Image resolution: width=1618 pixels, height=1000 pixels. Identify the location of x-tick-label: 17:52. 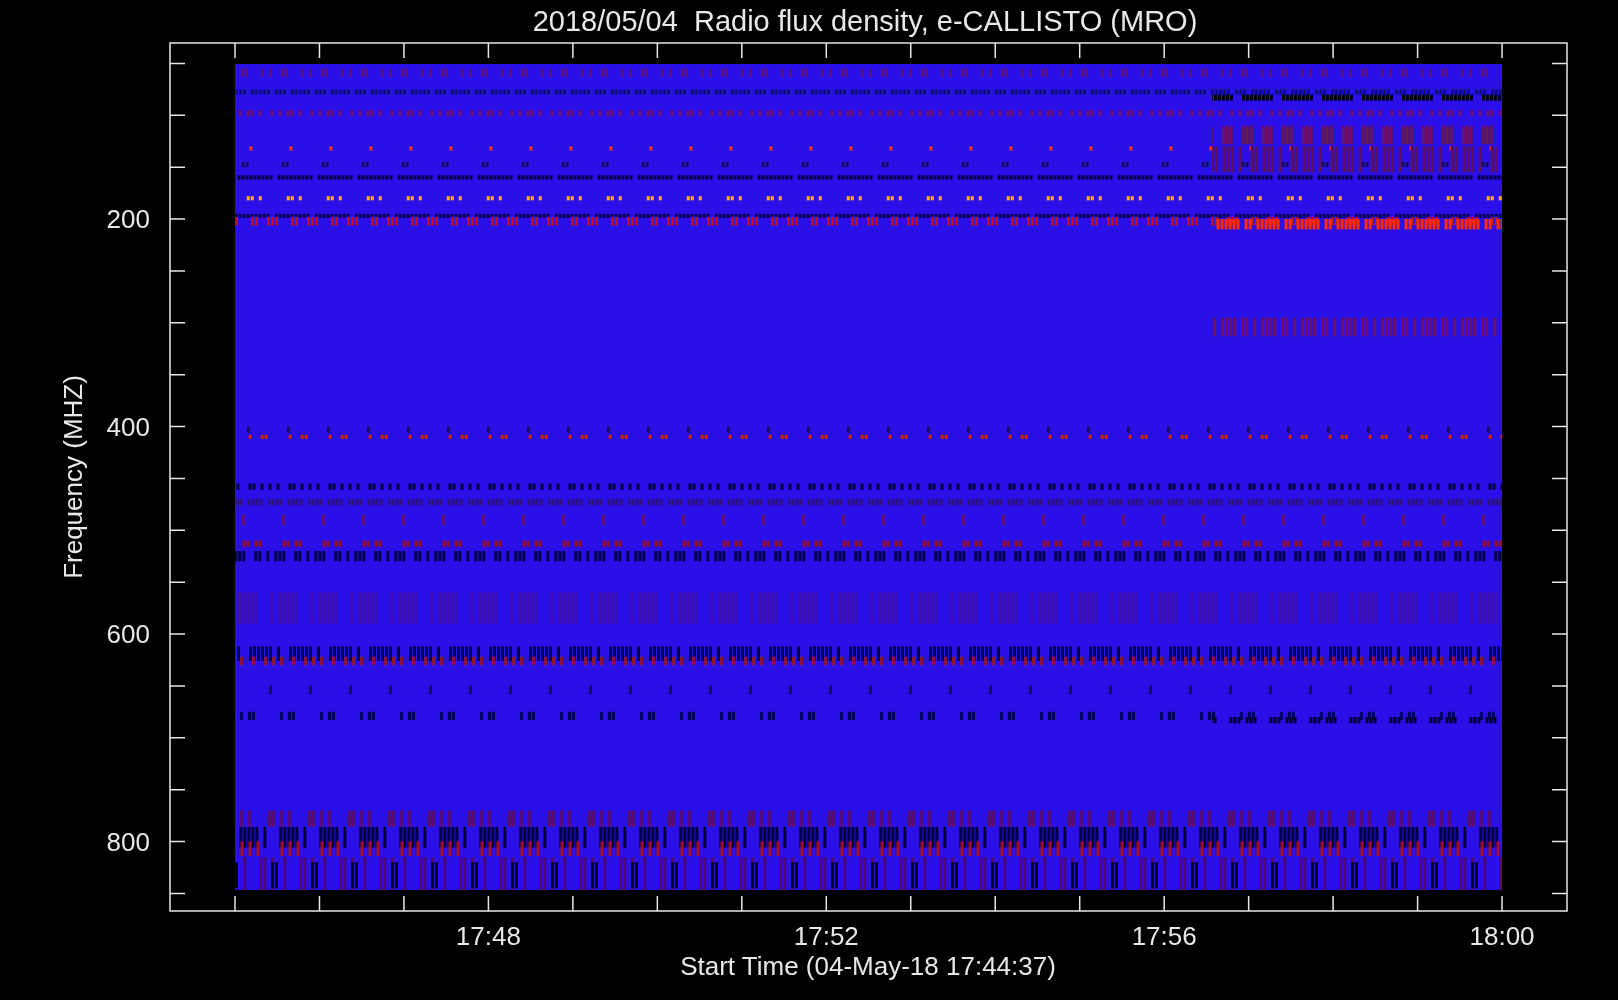
(826, 936).